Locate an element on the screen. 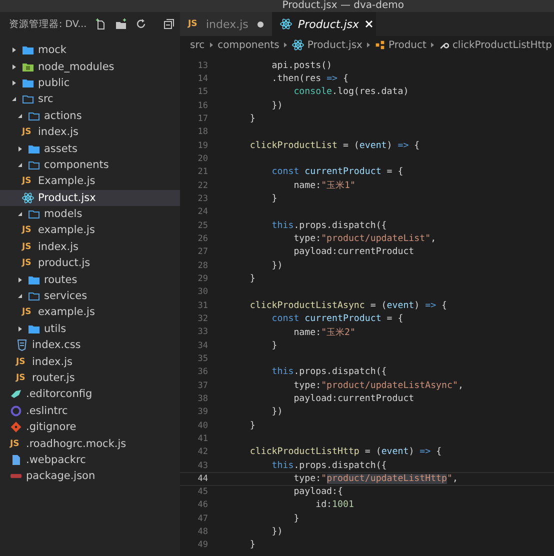 This screenshot has height=556, width=554. tree-item: JS router.js is located at coordinates (90, 378).